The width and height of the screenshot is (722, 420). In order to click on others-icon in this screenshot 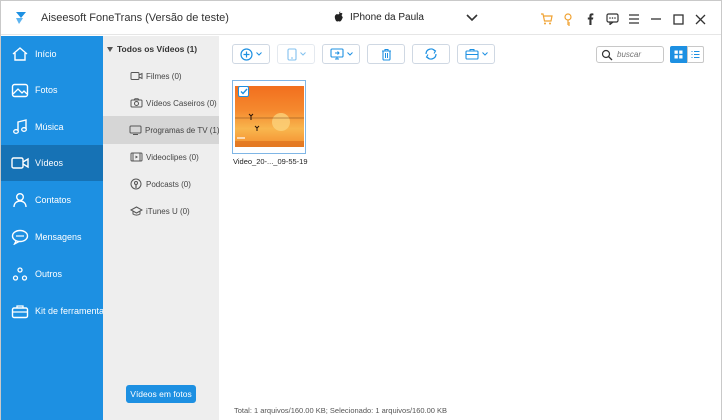, I will do `click(20, 274)`.